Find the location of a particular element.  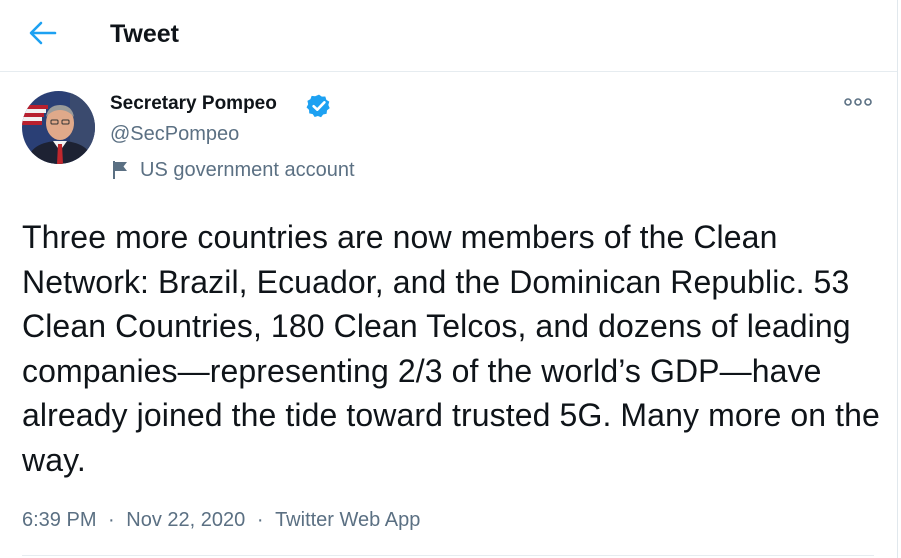

back-button is located at coordinates (44, 34).